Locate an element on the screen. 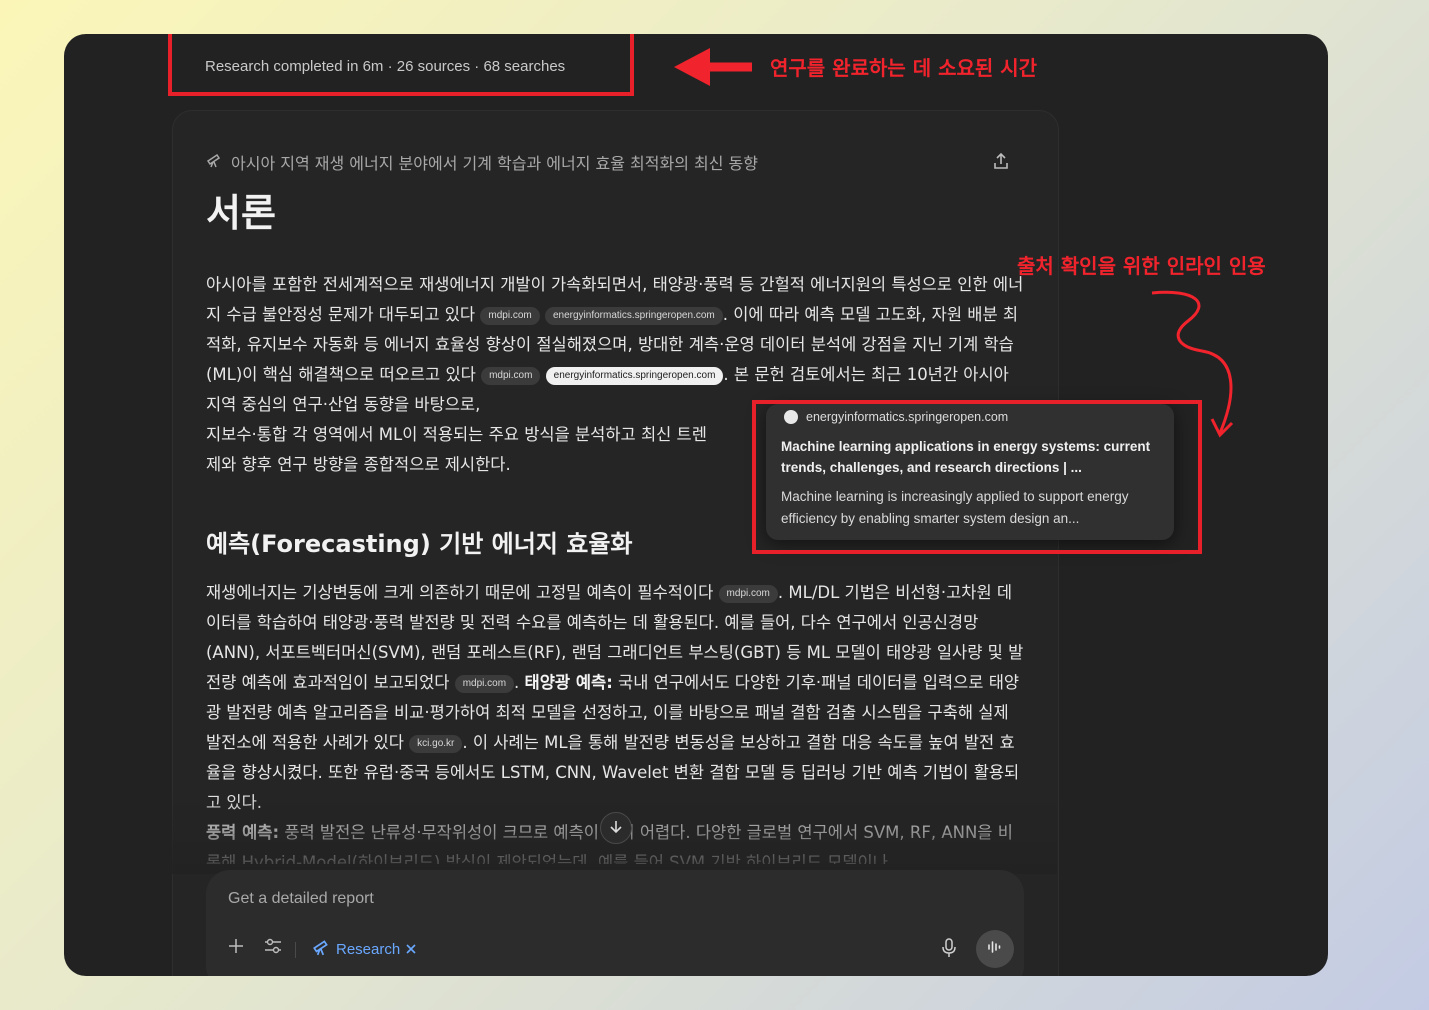 Image resolution: width=1429 pixels, height=1010 pixels. close-icon is located at coordinates (411, 949).